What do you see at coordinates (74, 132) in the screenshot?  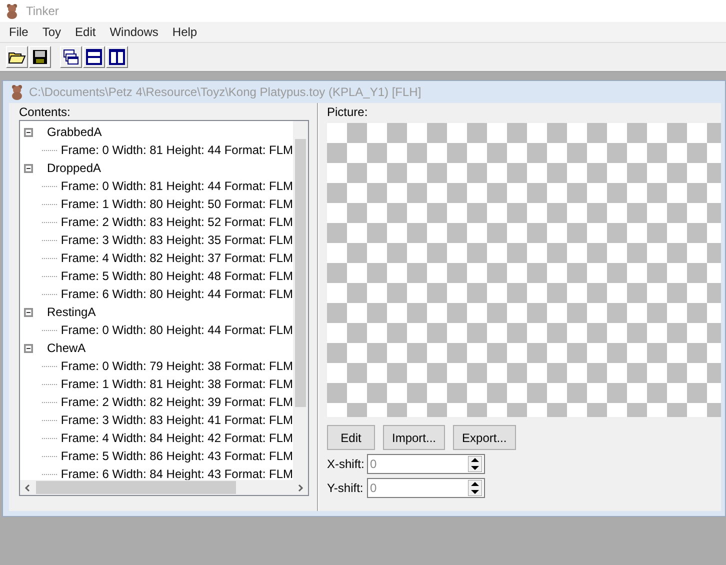 I see `tree-item: GrabbedA` at bounding box center [74, 132].